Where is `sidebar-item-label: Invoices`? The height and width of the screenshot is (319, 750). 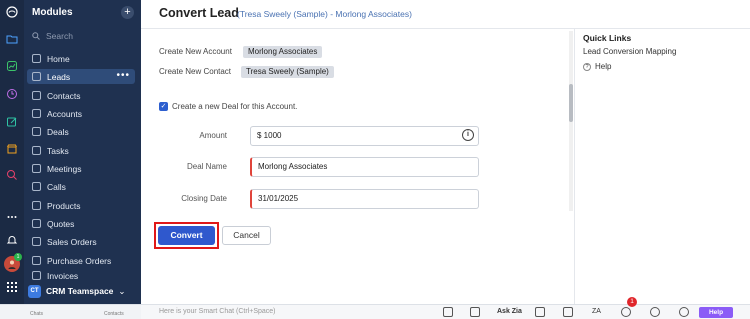 sidebar-item-label: Invoices is located at coordinates (63, 275).